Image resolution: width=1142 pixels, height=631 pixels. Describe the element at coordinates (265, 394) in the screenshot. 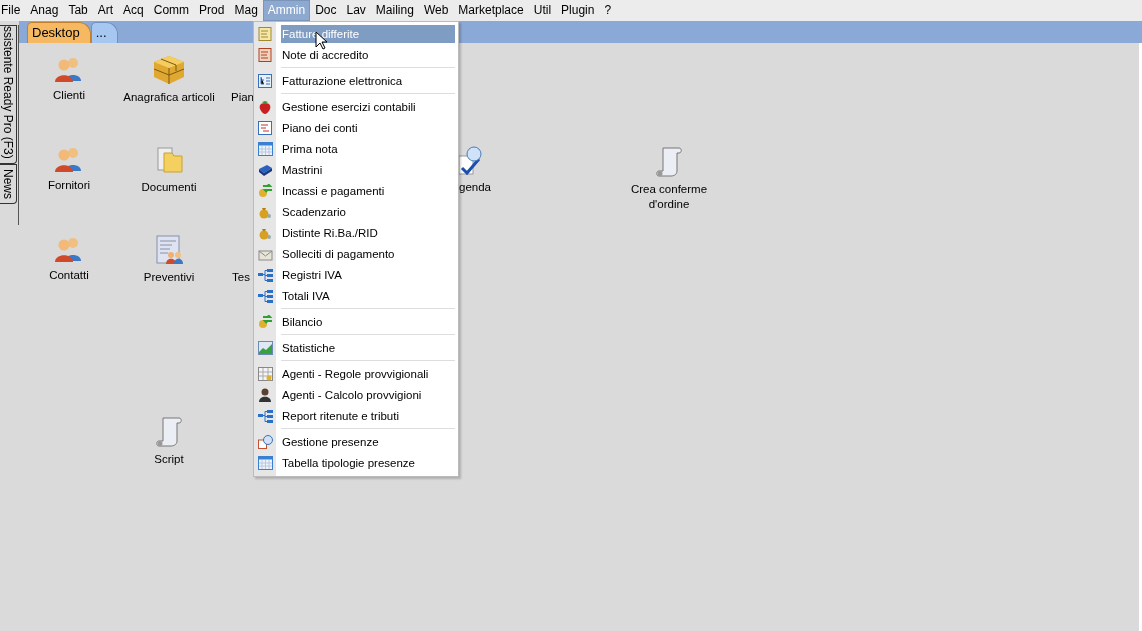

I see `person-icon` at that location.